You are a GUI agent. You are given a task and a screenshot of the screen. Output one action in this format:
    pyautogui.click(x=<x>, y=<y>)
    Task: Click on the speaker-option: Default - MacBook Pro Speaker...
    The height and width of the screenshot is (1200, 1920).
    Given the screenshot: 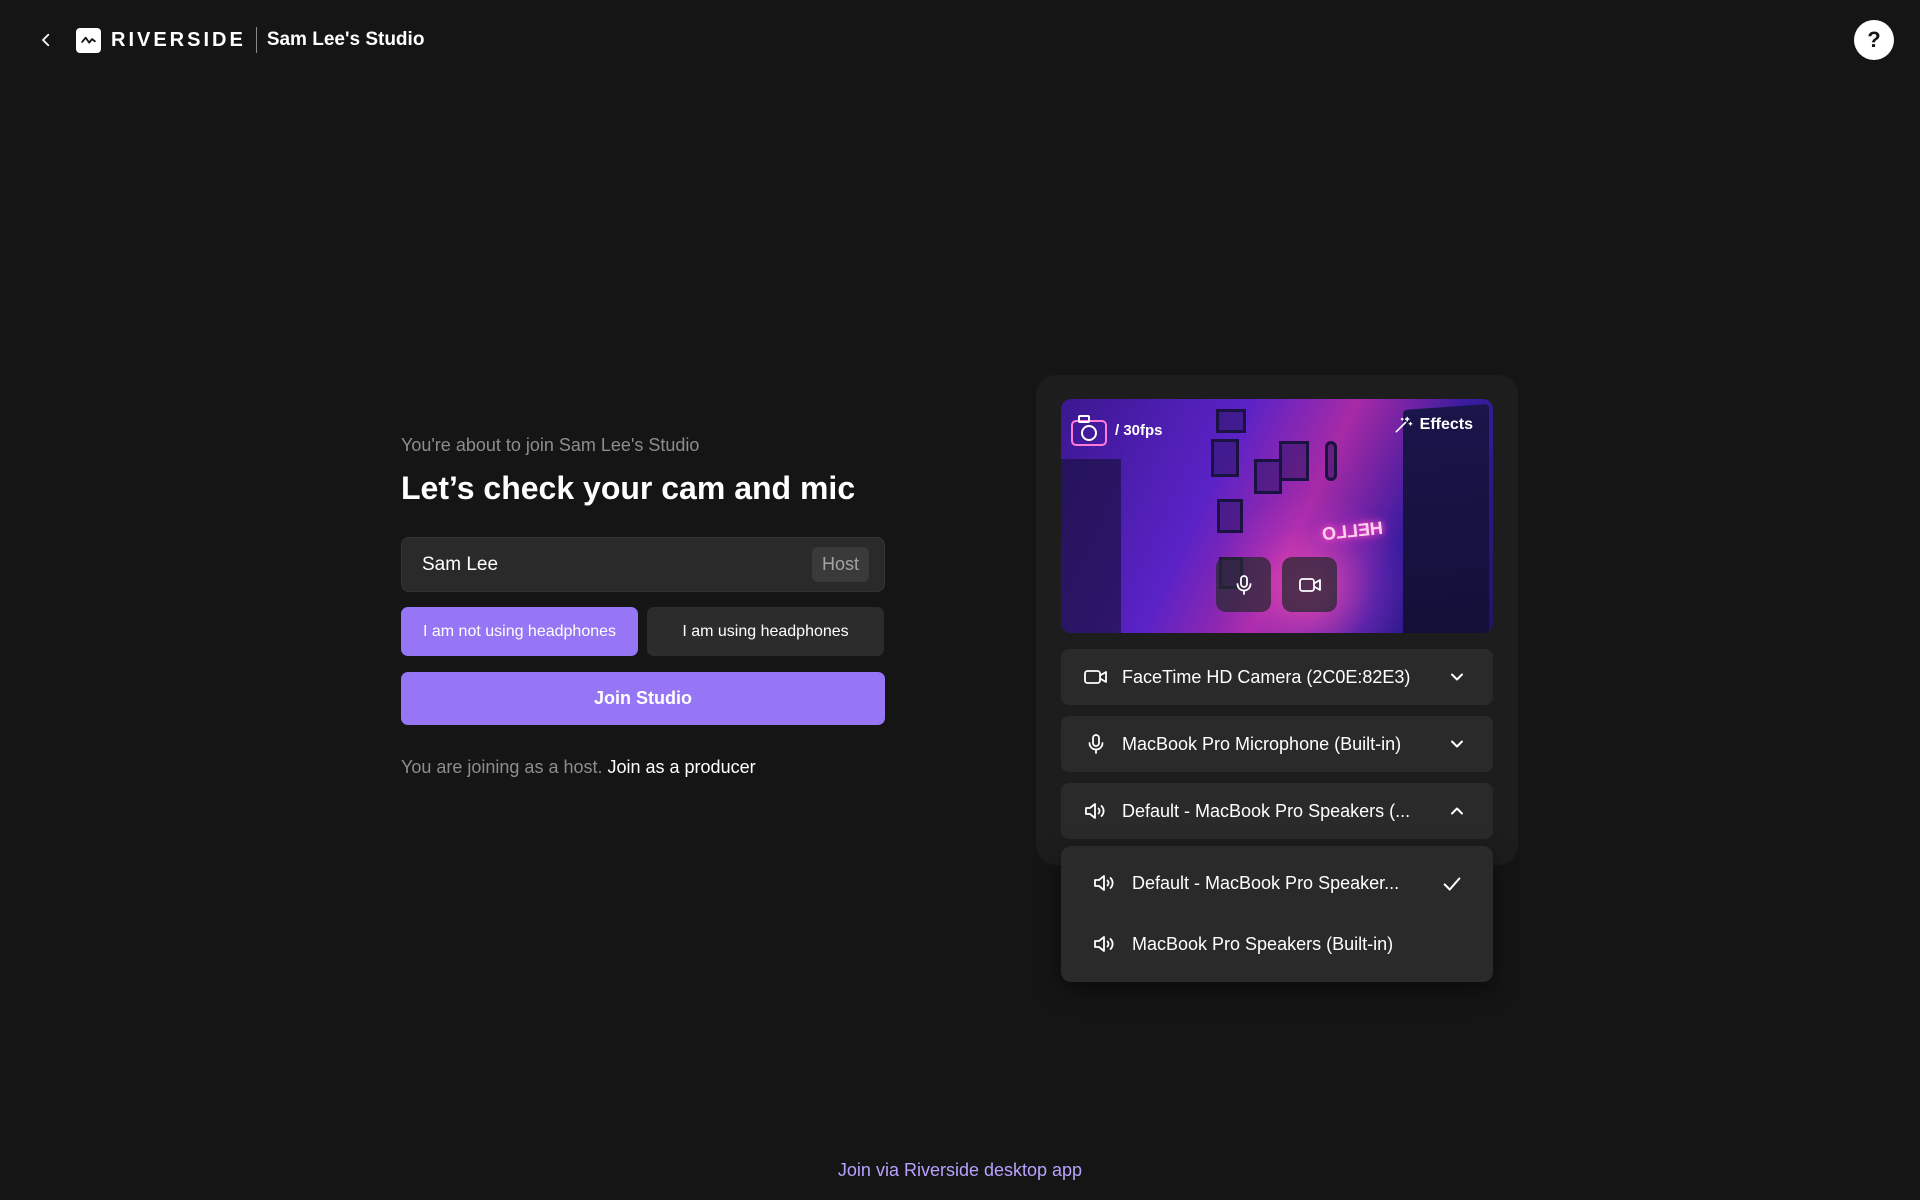 What is the action you would take?
    pyautogui.click(x=1277, y=883)
    